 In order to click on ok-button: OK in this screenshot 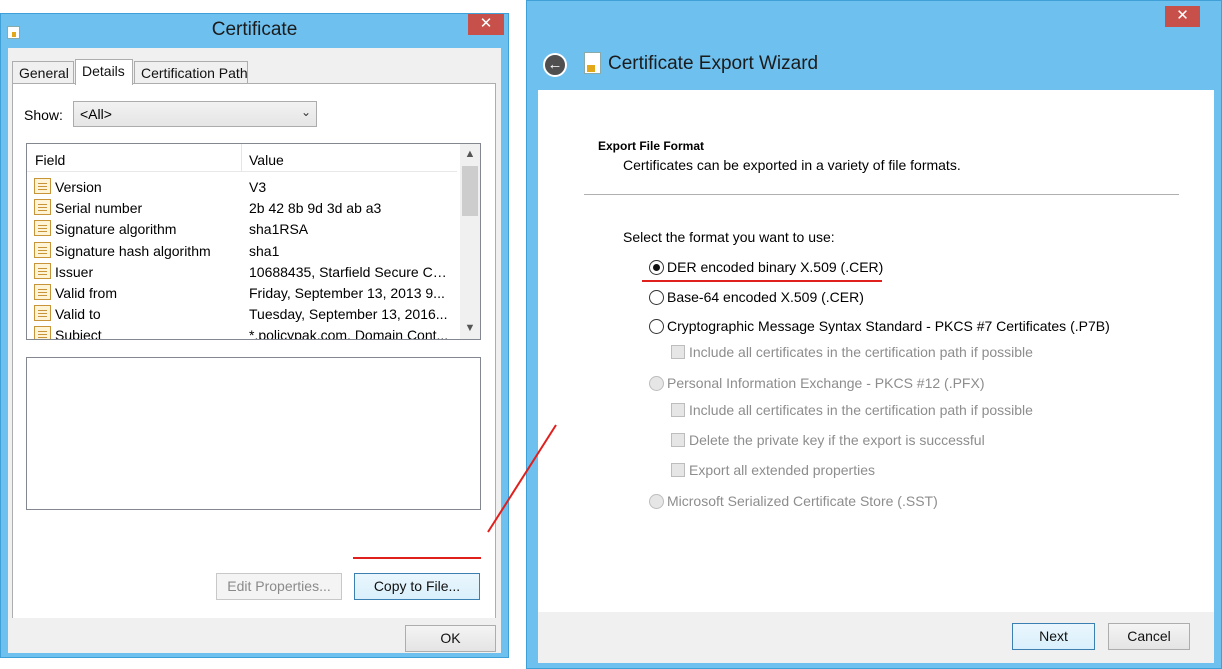, I will do `click(450, 638)`.